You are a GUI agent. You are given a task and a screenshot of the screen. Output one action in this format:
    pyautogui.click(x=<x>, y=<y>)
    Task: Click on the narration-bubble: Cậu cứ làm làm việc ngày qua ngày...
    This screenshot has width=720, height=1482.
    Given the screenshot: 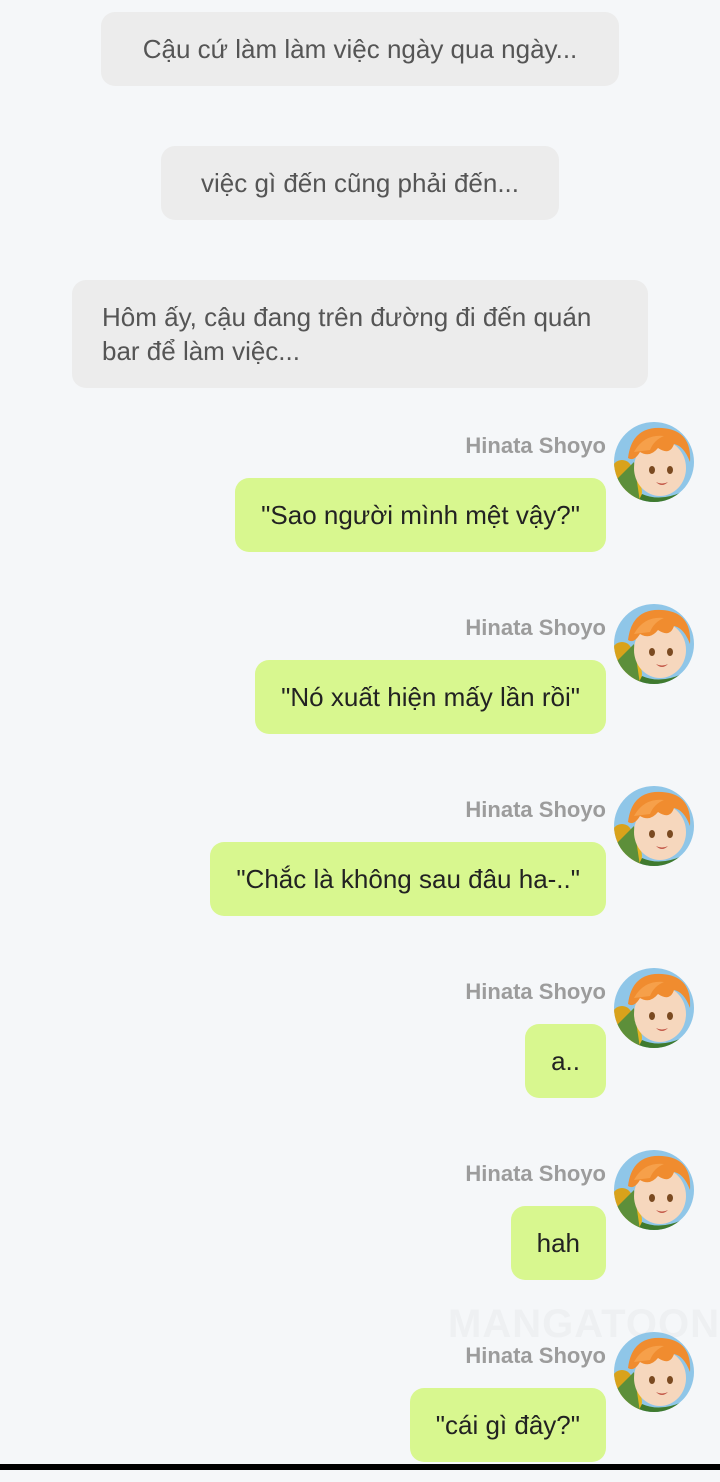 What is the action you would take?
    pyautogui.click(x=360, y=49)
    